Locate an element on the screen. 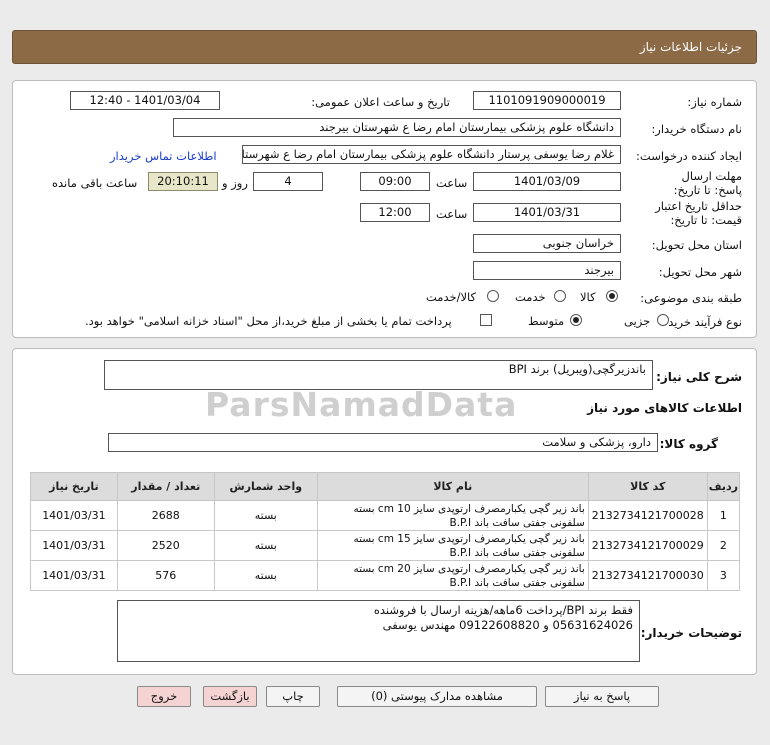 The height and width of the screenshot is (745, 770). watermark-text: ParsNamadData is located at coordinates (361, 404).